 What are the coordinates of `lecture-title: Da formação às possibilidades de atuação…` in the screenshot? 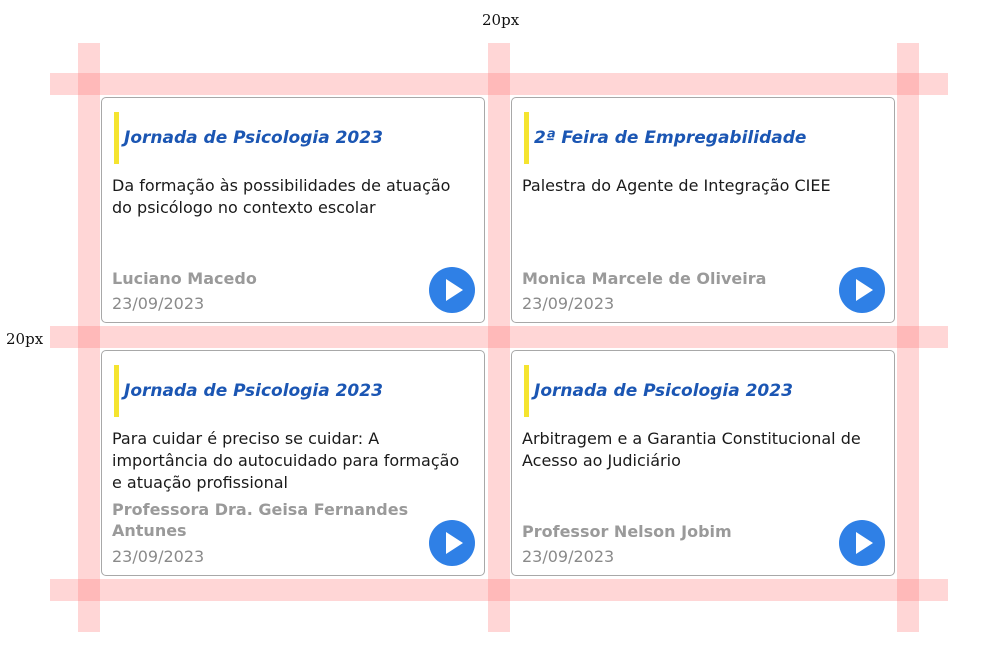 It's located at (281, 196).